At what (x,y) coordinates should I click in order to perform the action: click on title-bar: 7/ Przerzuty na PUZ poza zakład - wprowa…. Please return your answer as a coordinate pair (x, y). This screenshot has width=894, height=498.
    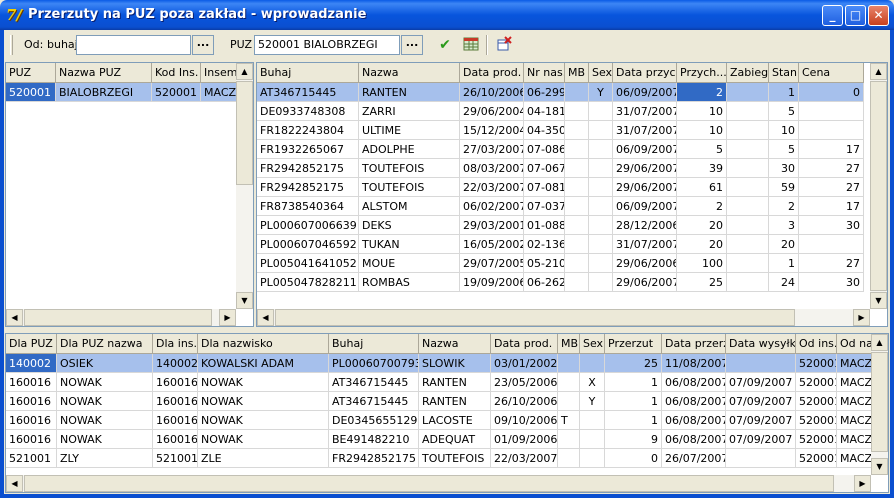
    Looking at the image, I should click on (447, 15).